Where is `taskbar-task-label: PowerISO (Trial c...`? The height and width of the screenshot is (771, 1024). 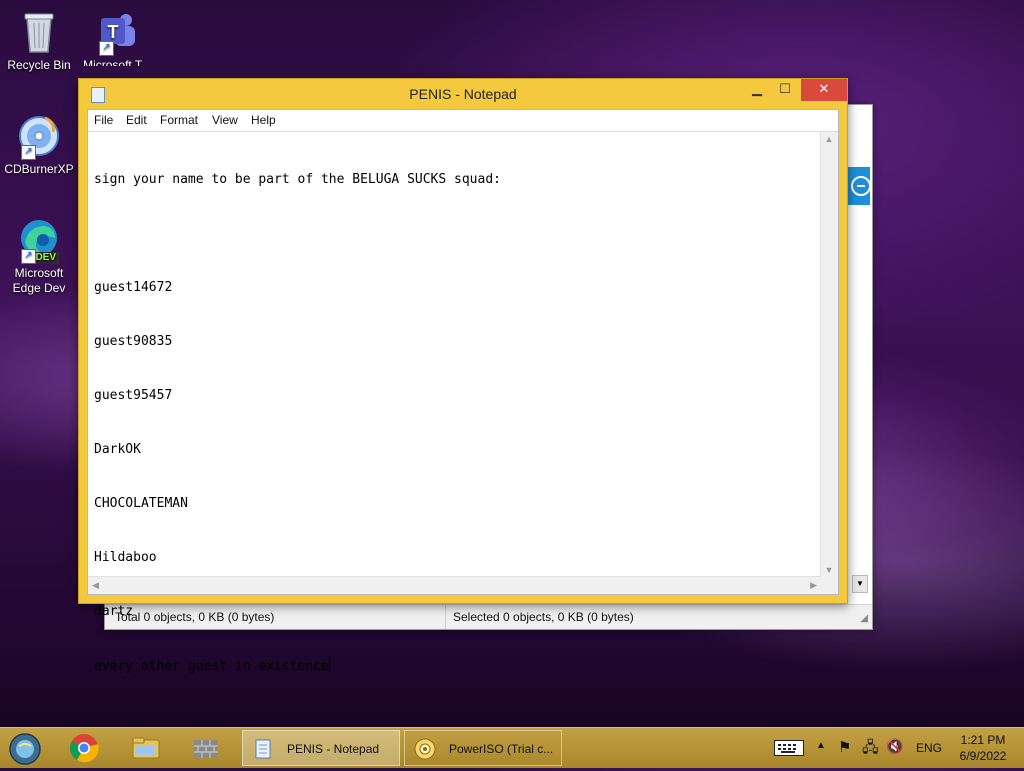
taskbar-task-label: PowerISO (Trial c... is located at coordinates (501, 749).